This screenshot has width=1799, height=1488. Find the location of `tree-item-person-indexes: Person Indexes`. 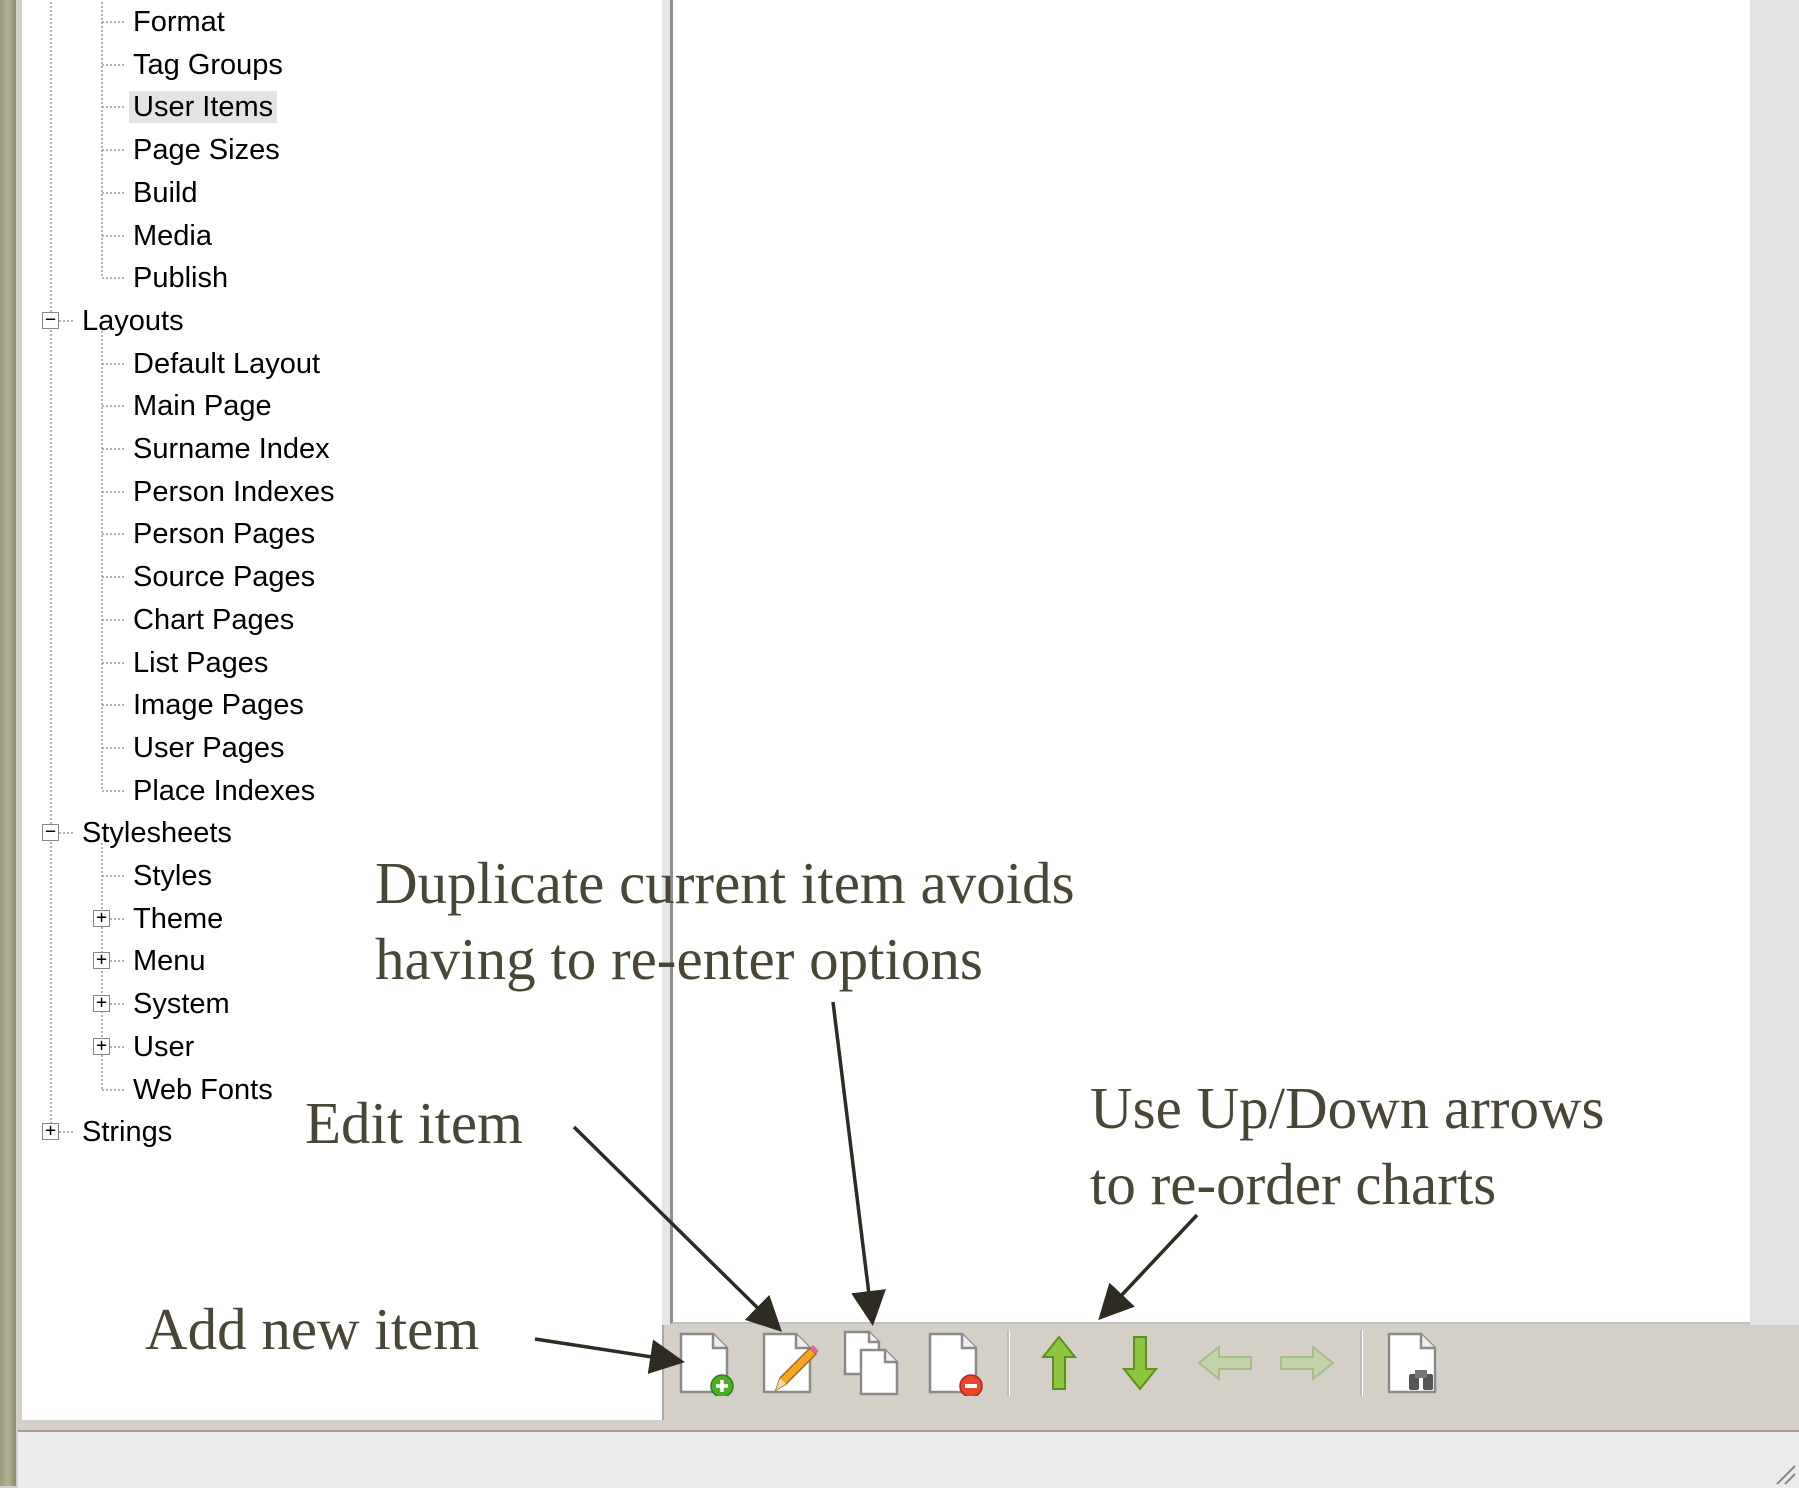

tree-item-person-indexes: Person Indexes is located at coordinates (234, 492).